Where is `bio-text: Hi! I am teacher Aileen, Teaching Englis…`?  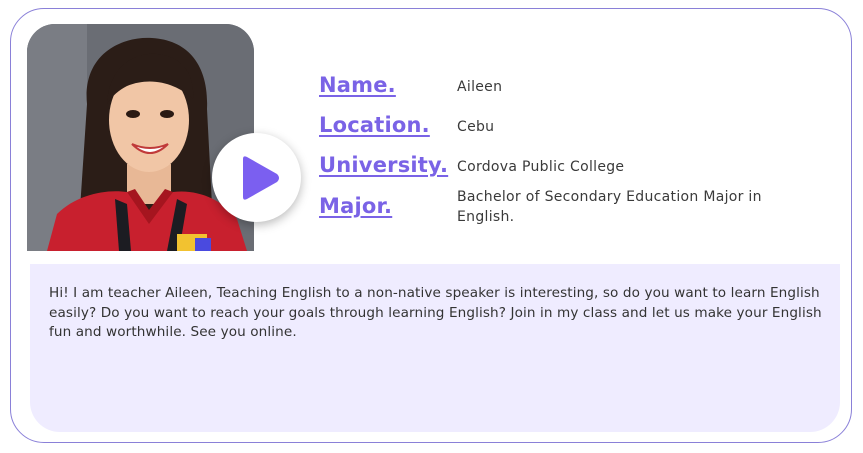 bio-text: Hi! I am teacher Aileen, Teaching Englis… is located at coordinates (435, 312).